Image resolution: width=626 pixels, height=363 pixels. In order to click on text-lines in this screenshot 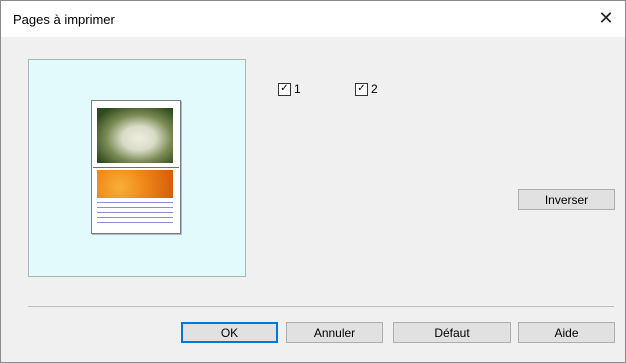, I will do `click(135, 214)`.